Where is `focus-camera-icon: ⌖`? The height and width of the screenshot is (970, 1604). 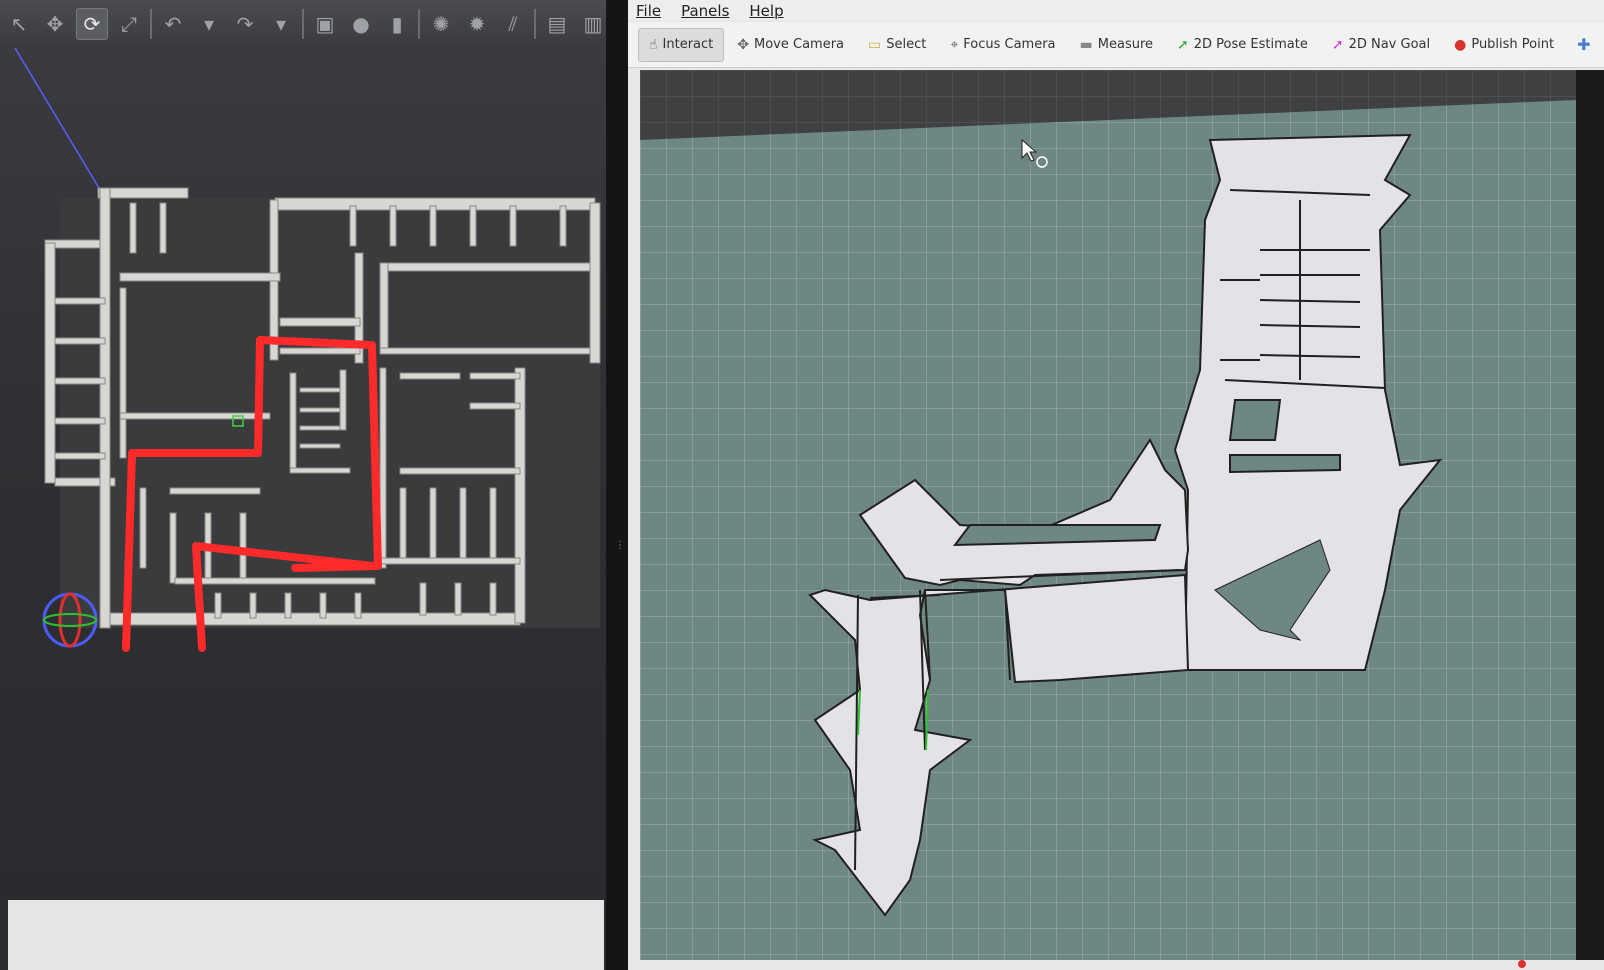 focus-camera-icon: ⌖ is located at coordinates (954, 44).